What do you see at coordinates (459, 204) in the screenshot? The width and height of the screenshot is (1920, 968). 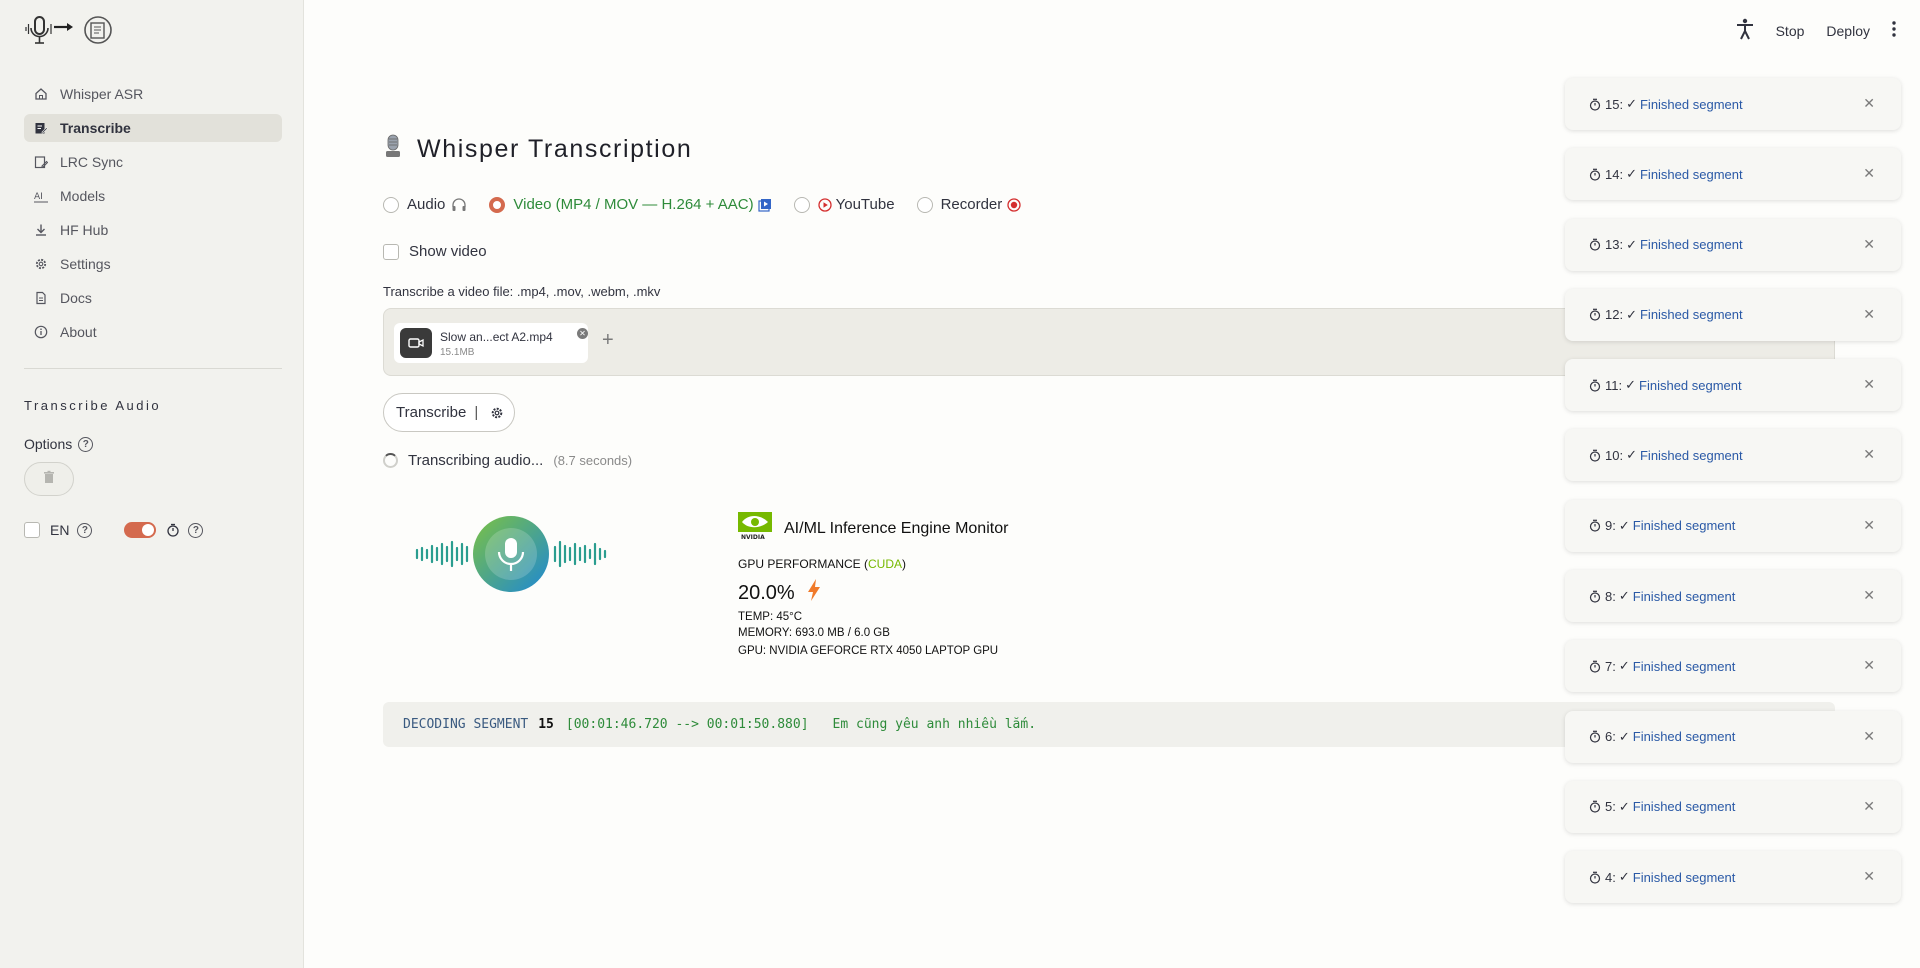 I see `headphones-icon` at bounding box center [459, 204].